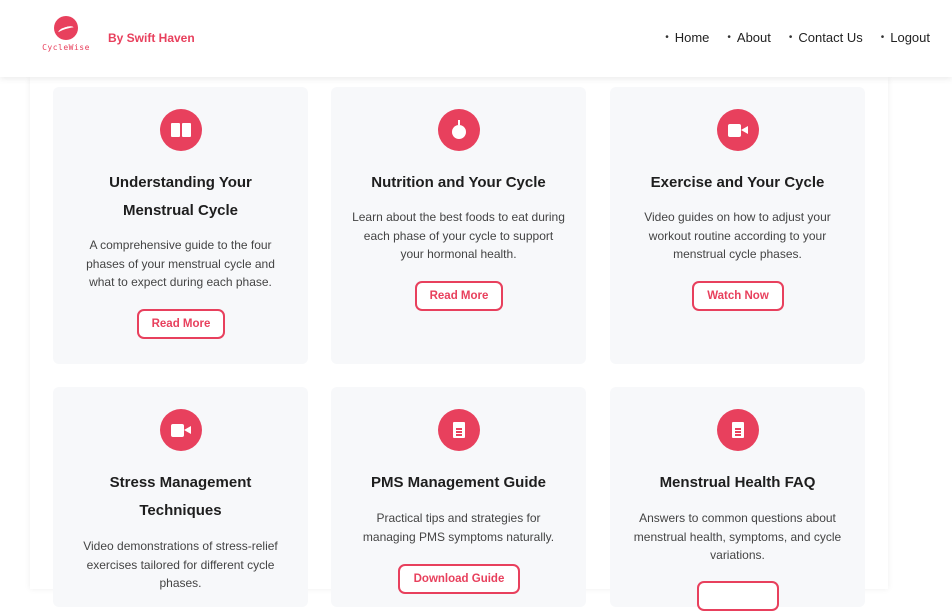 The image size is (952, 611). I want to click on book-icon, so click(181, 130).